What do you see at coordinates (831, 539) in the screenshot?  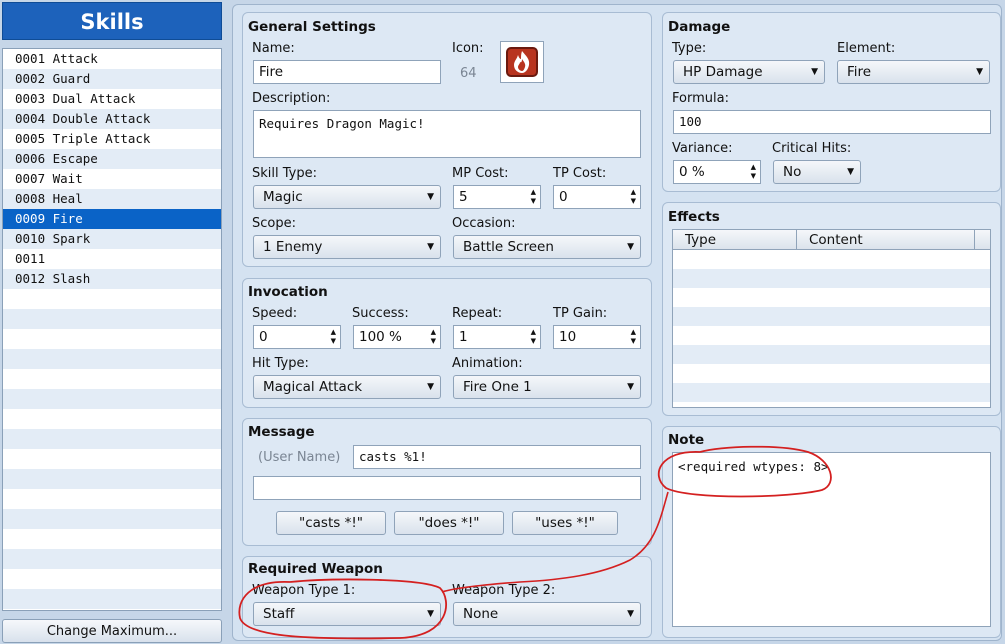 I see `note-field: <required wtypes: 8>` at bounding box center [831, 539].